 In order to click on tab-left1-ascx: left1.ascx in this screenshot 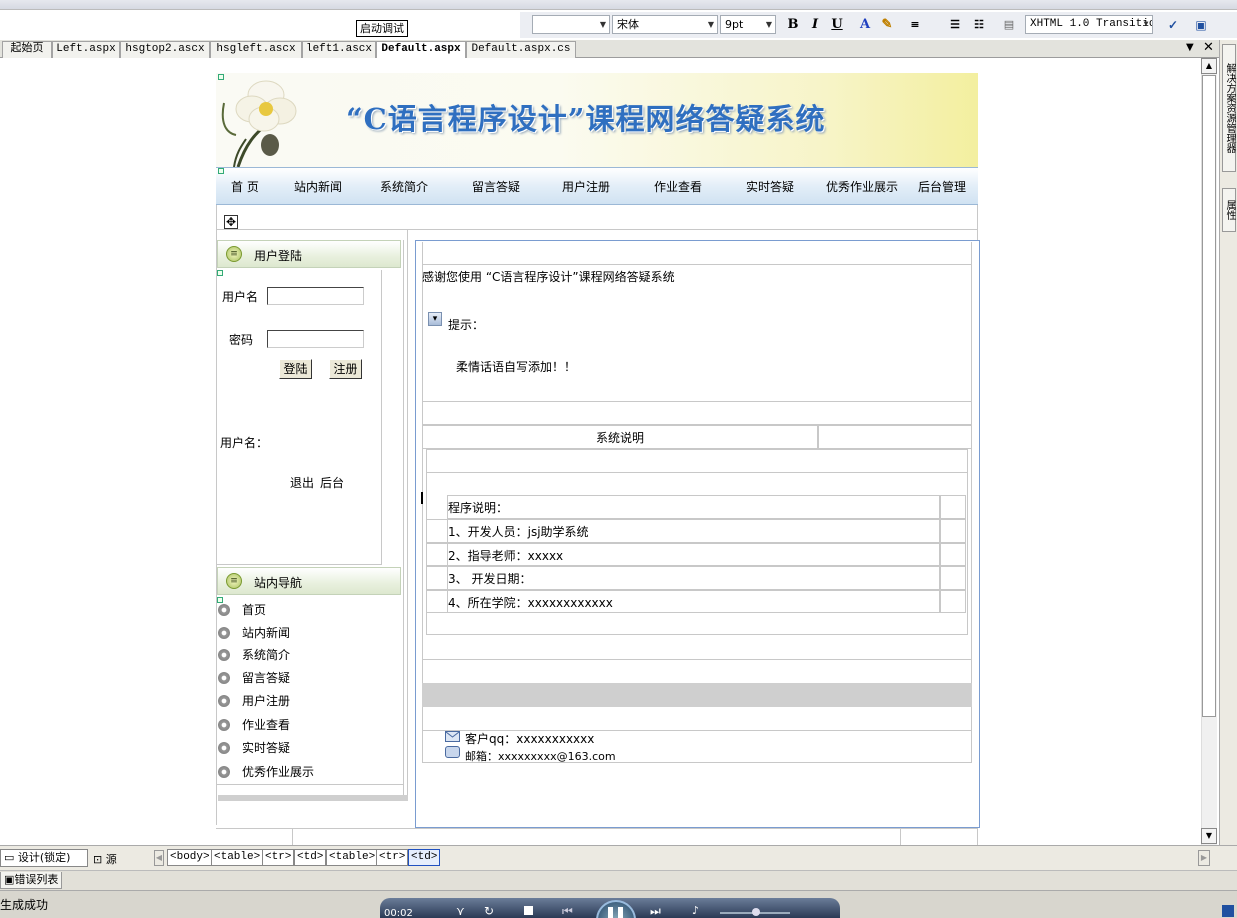, I will do `click(339, 49)`.